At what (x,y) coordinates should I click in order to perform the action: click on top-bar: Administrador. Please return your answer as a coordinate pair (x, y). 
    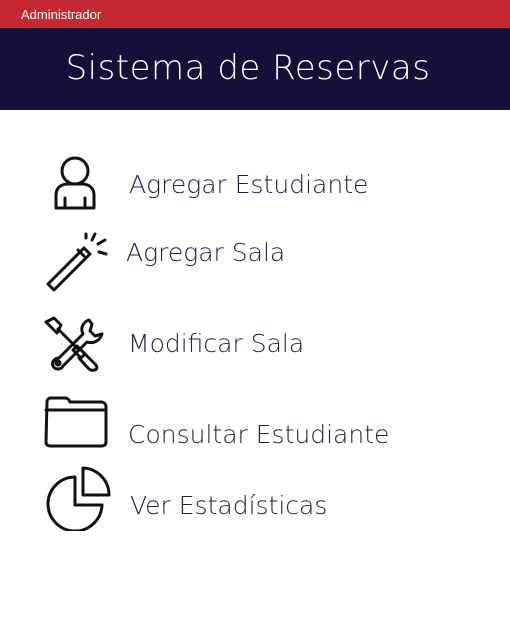
    Looking at the image, I should click on (255, 14).